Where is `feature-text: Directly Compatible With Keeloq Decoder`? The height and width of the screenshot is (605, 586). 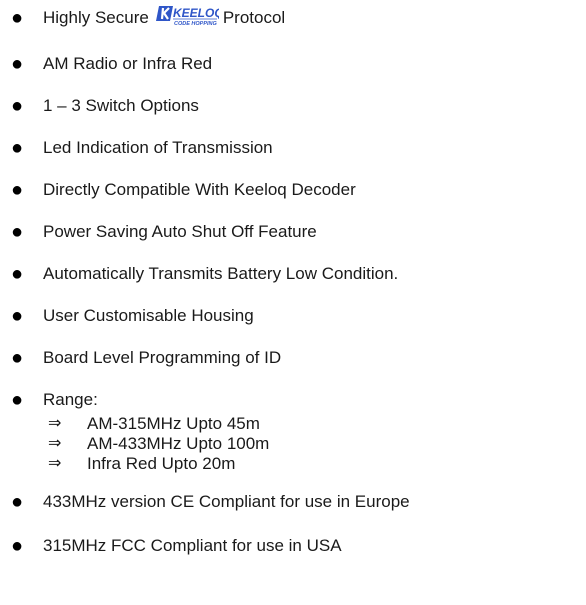 feature-text: Directly Compatible With Keeloq Decoder is located at coordinates (199, 189).